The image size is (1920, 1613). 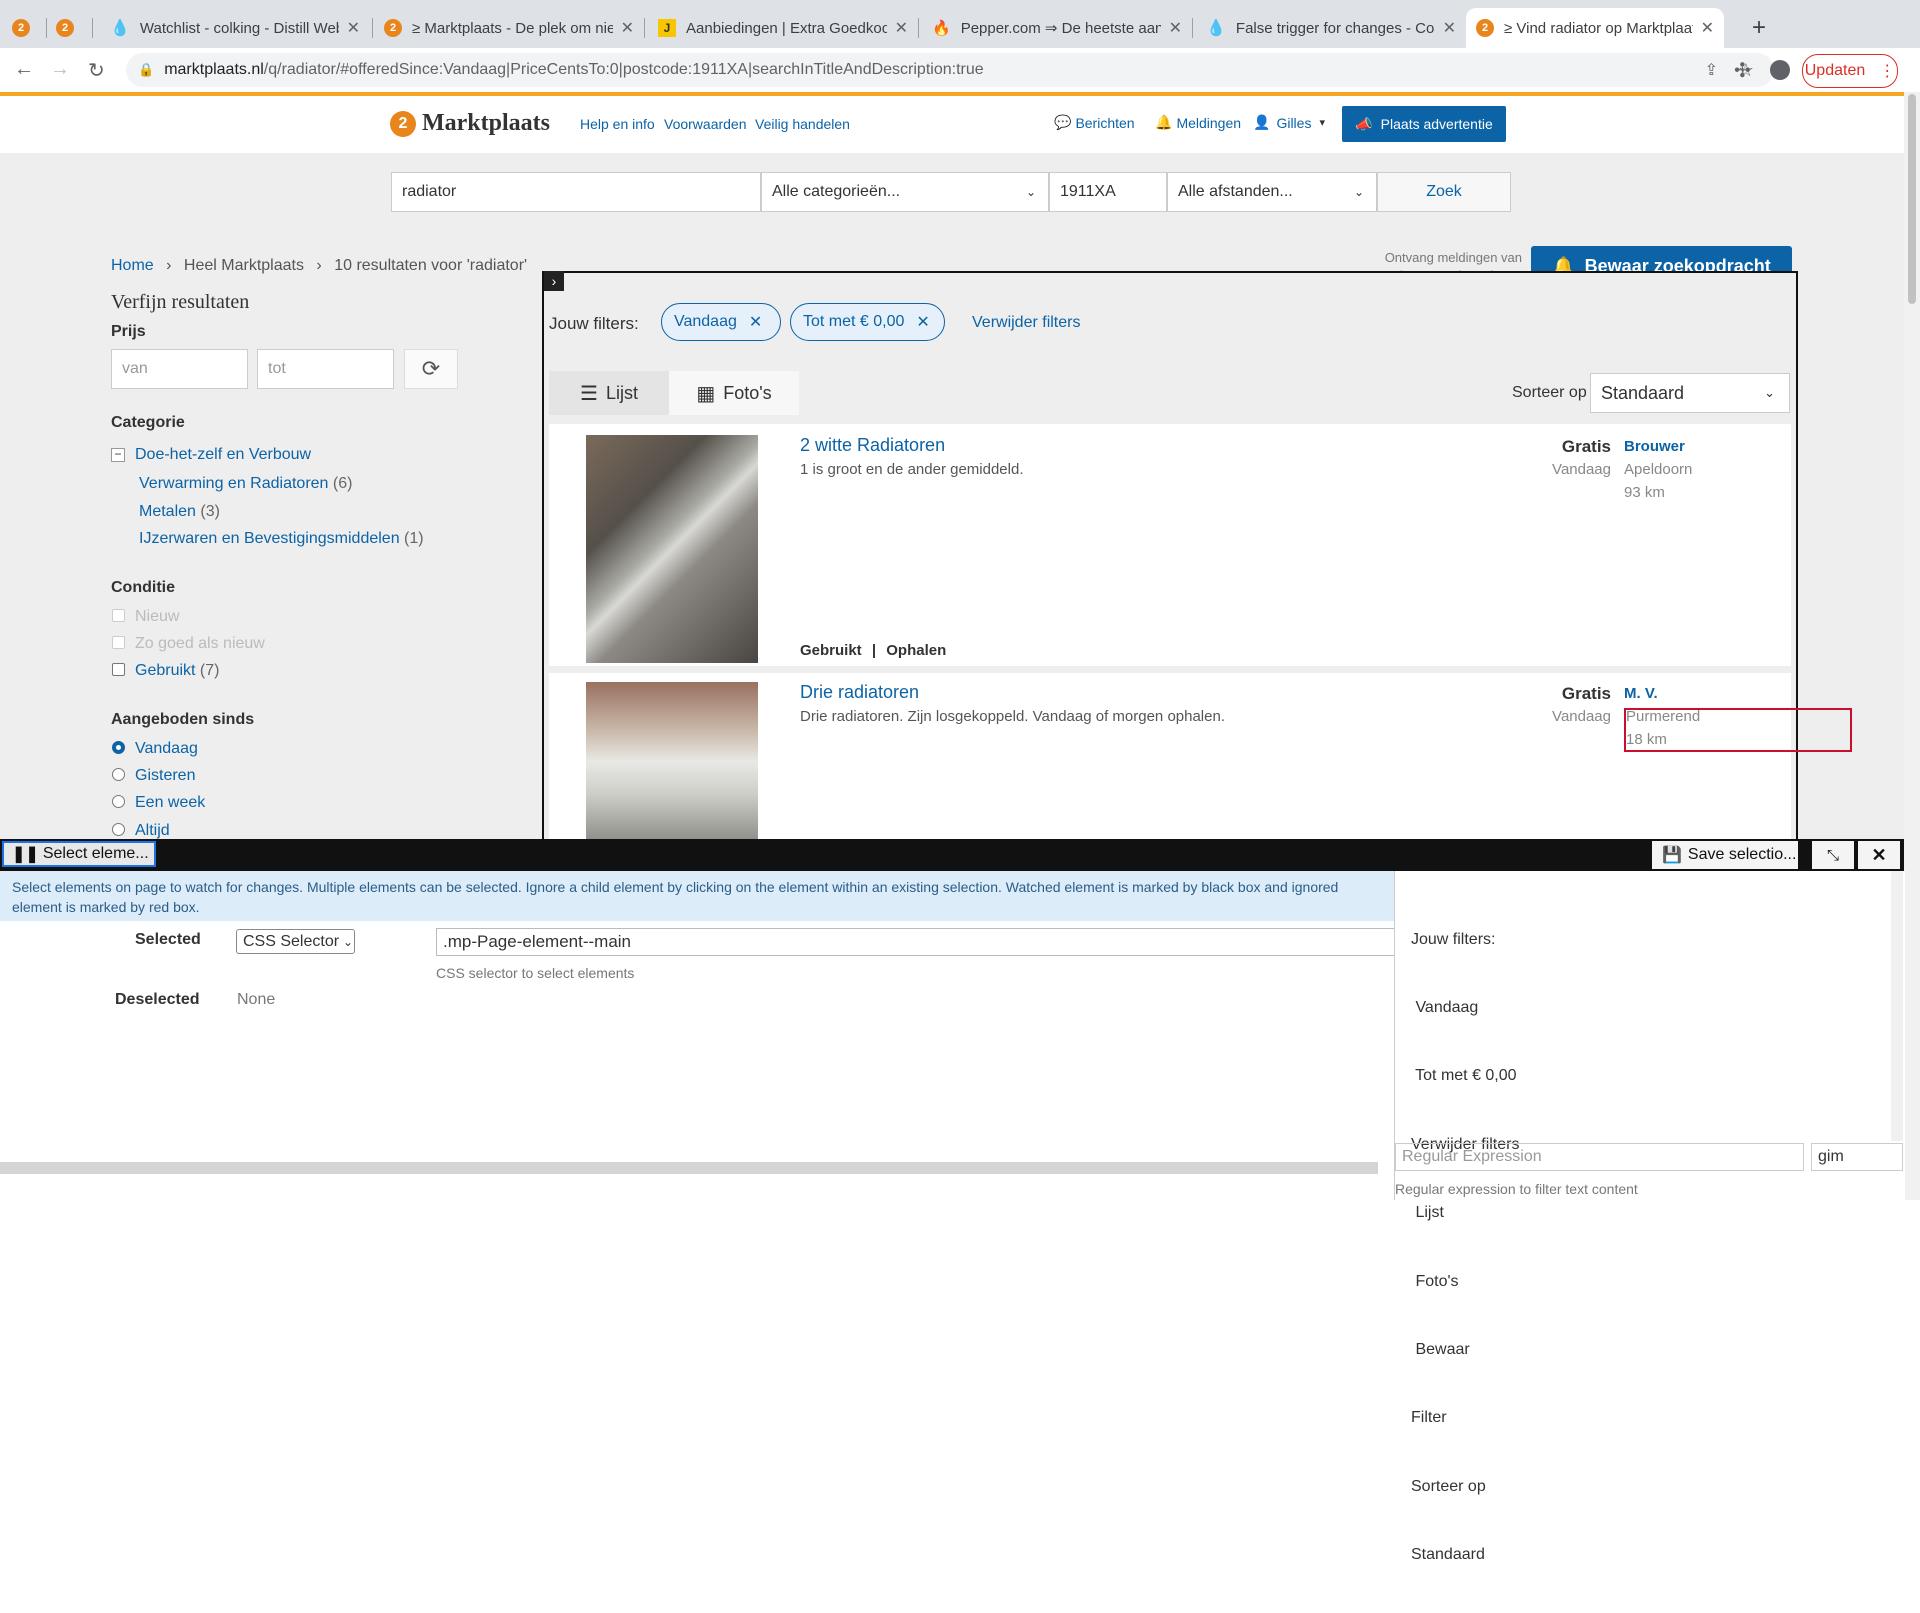 What do you see at coordinates (1331, 28) in the screenshot?
I see `tab-community: 💧 False trigger for changes - Commun ✕` at bounding box center [1331, 28].